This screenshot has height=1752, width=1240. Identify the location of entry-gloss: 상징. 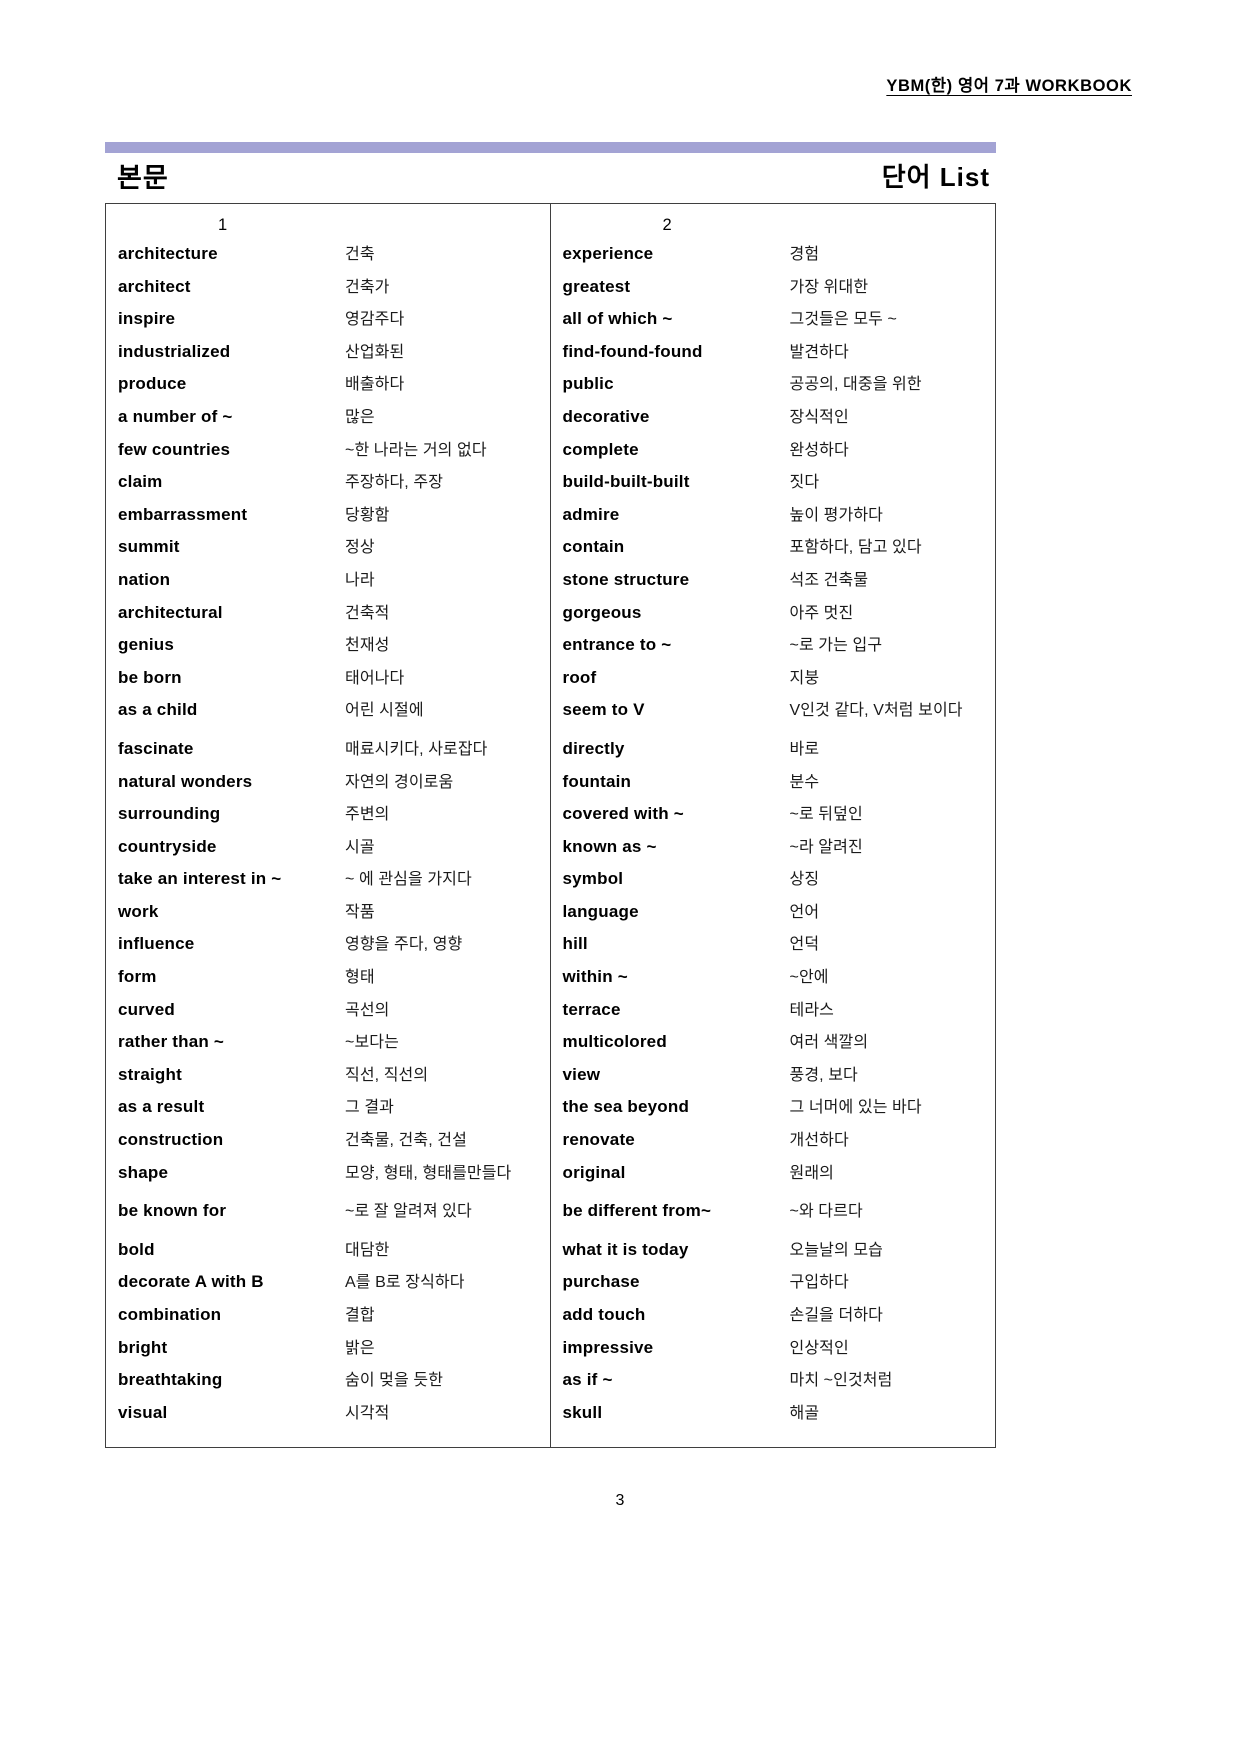
(804, 880).